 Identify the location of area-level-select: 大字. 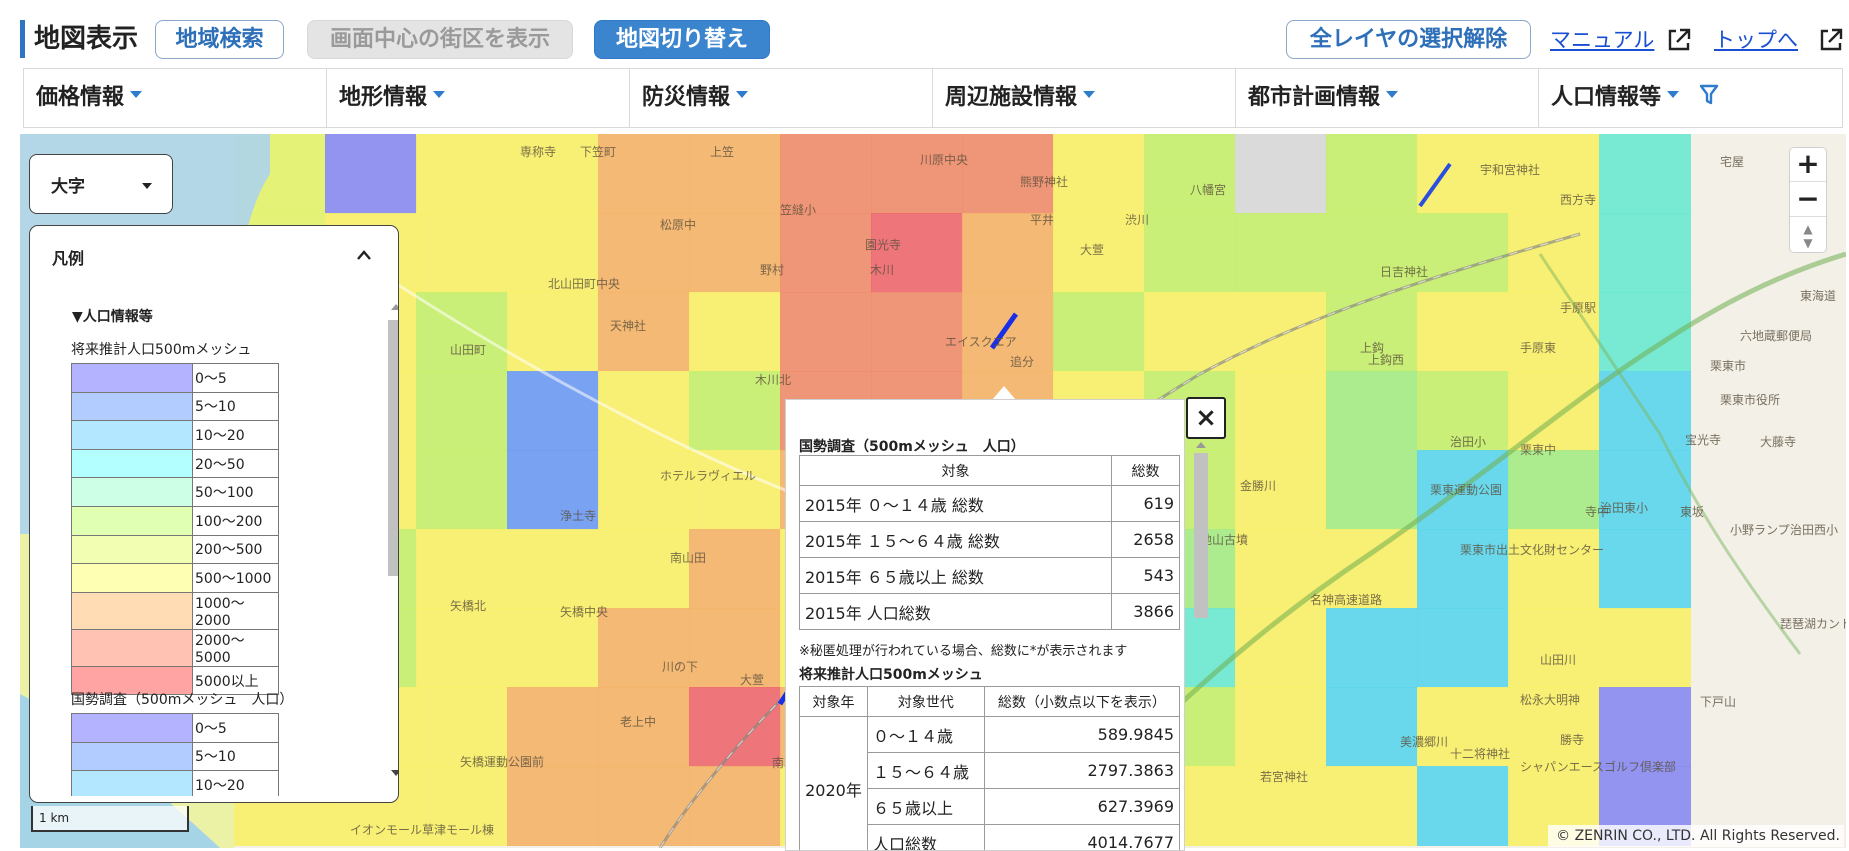
(101, 184).